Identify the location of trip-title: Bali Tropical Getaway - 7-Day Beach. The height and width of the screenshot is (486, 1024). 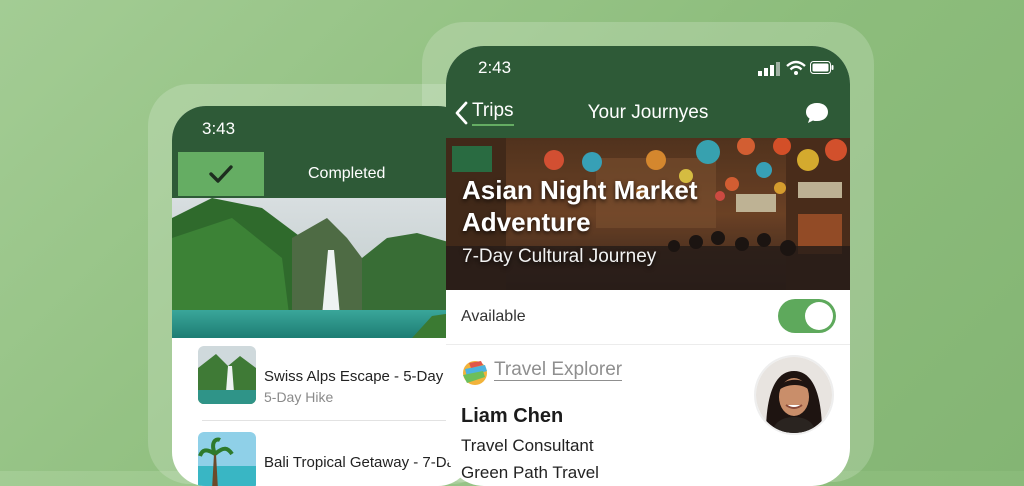
(368, 462).